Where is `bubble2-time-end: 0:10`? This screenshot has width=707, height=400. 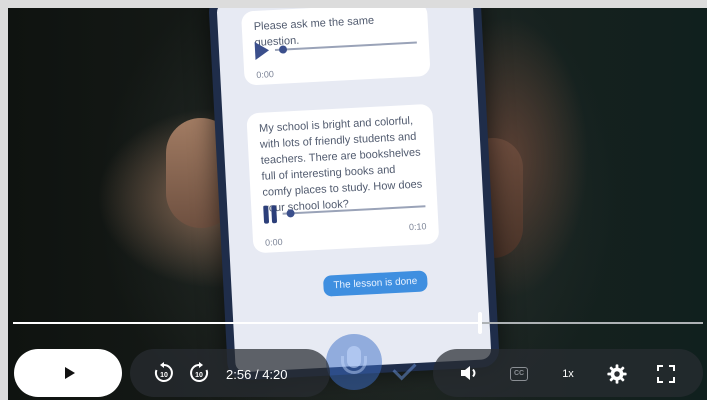 bubble2-time-end: 0:10 is located at coordinates (417, 227).